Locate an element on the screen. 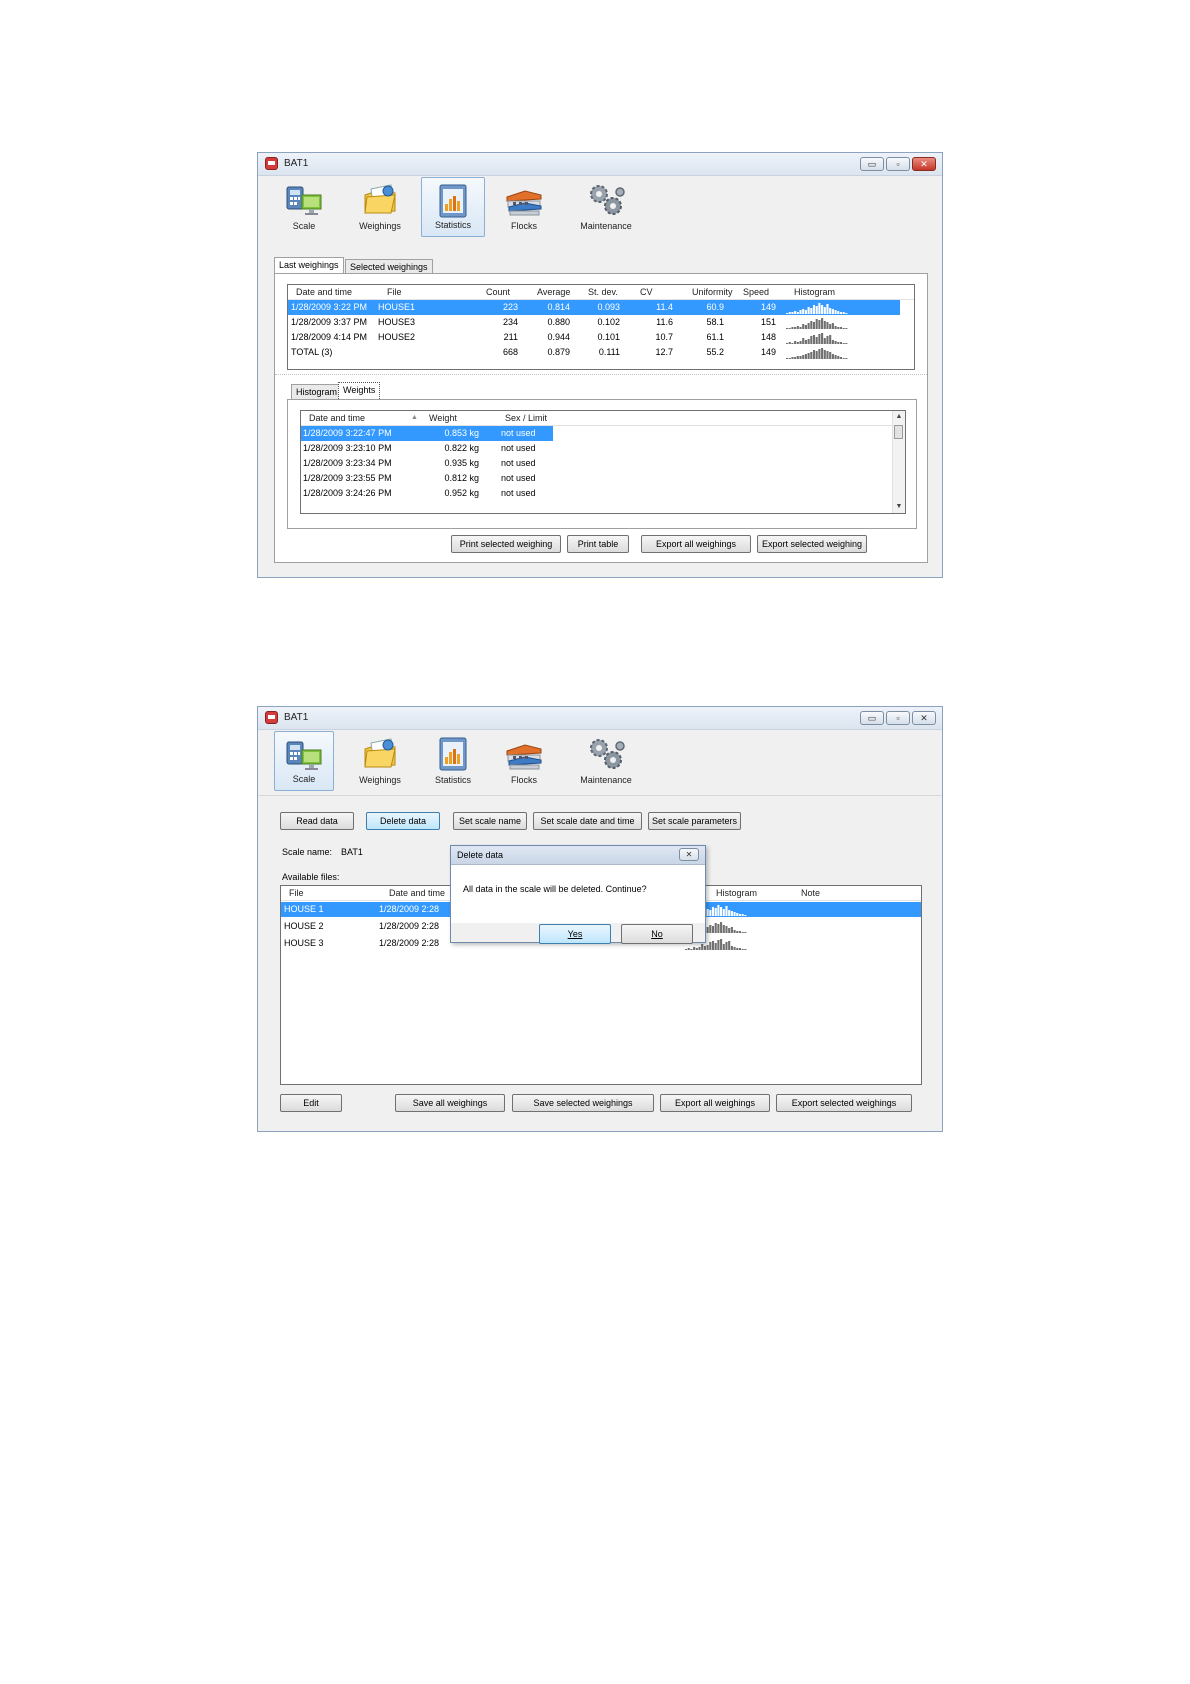 The image size is (1190, 1684). dialog-no-button: No is located at coordinates (657, 934).